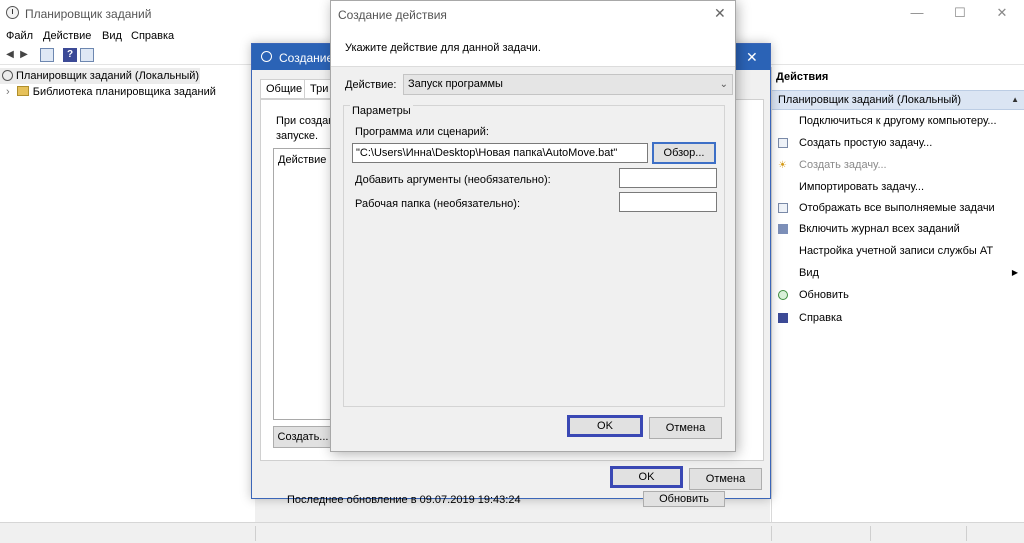 This screenshot has height=543, width=1024. I want to click on actions-list: Действие, so click(303, 284).